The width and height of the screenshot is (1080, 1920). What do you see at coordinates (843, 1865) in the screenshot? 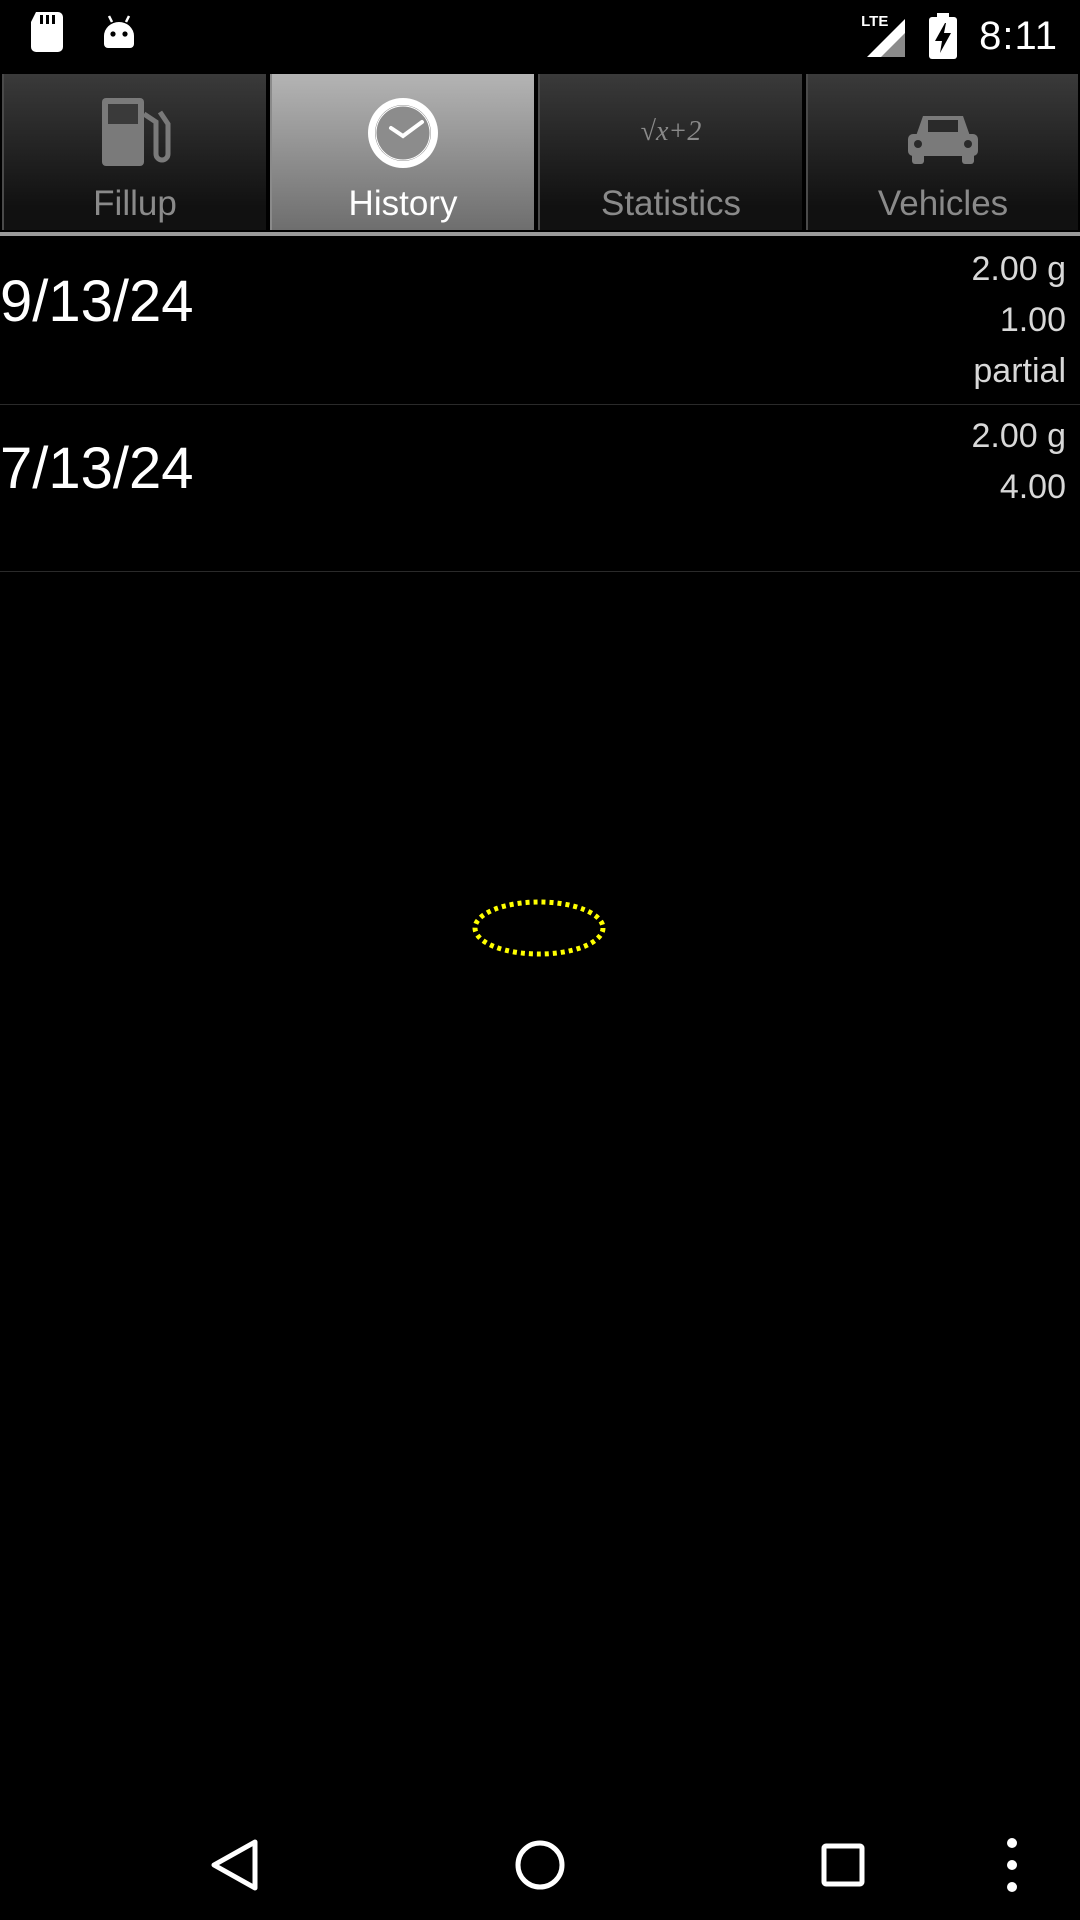
I see `recents-icon` at bounding box center [843, 1865].